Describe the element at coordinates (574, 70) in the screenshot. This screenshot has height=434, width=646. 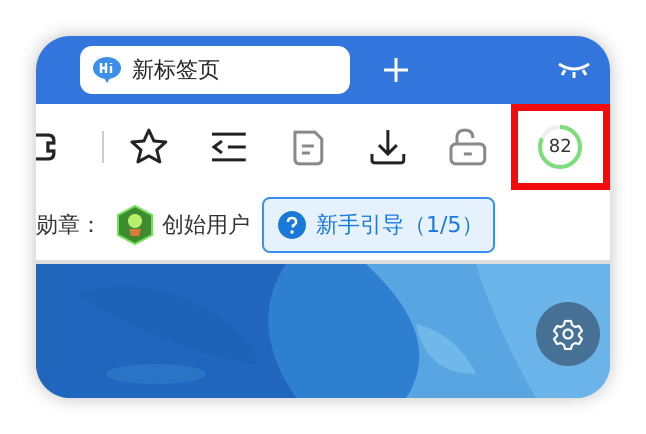
I see `closed-eye-icon` at that location.